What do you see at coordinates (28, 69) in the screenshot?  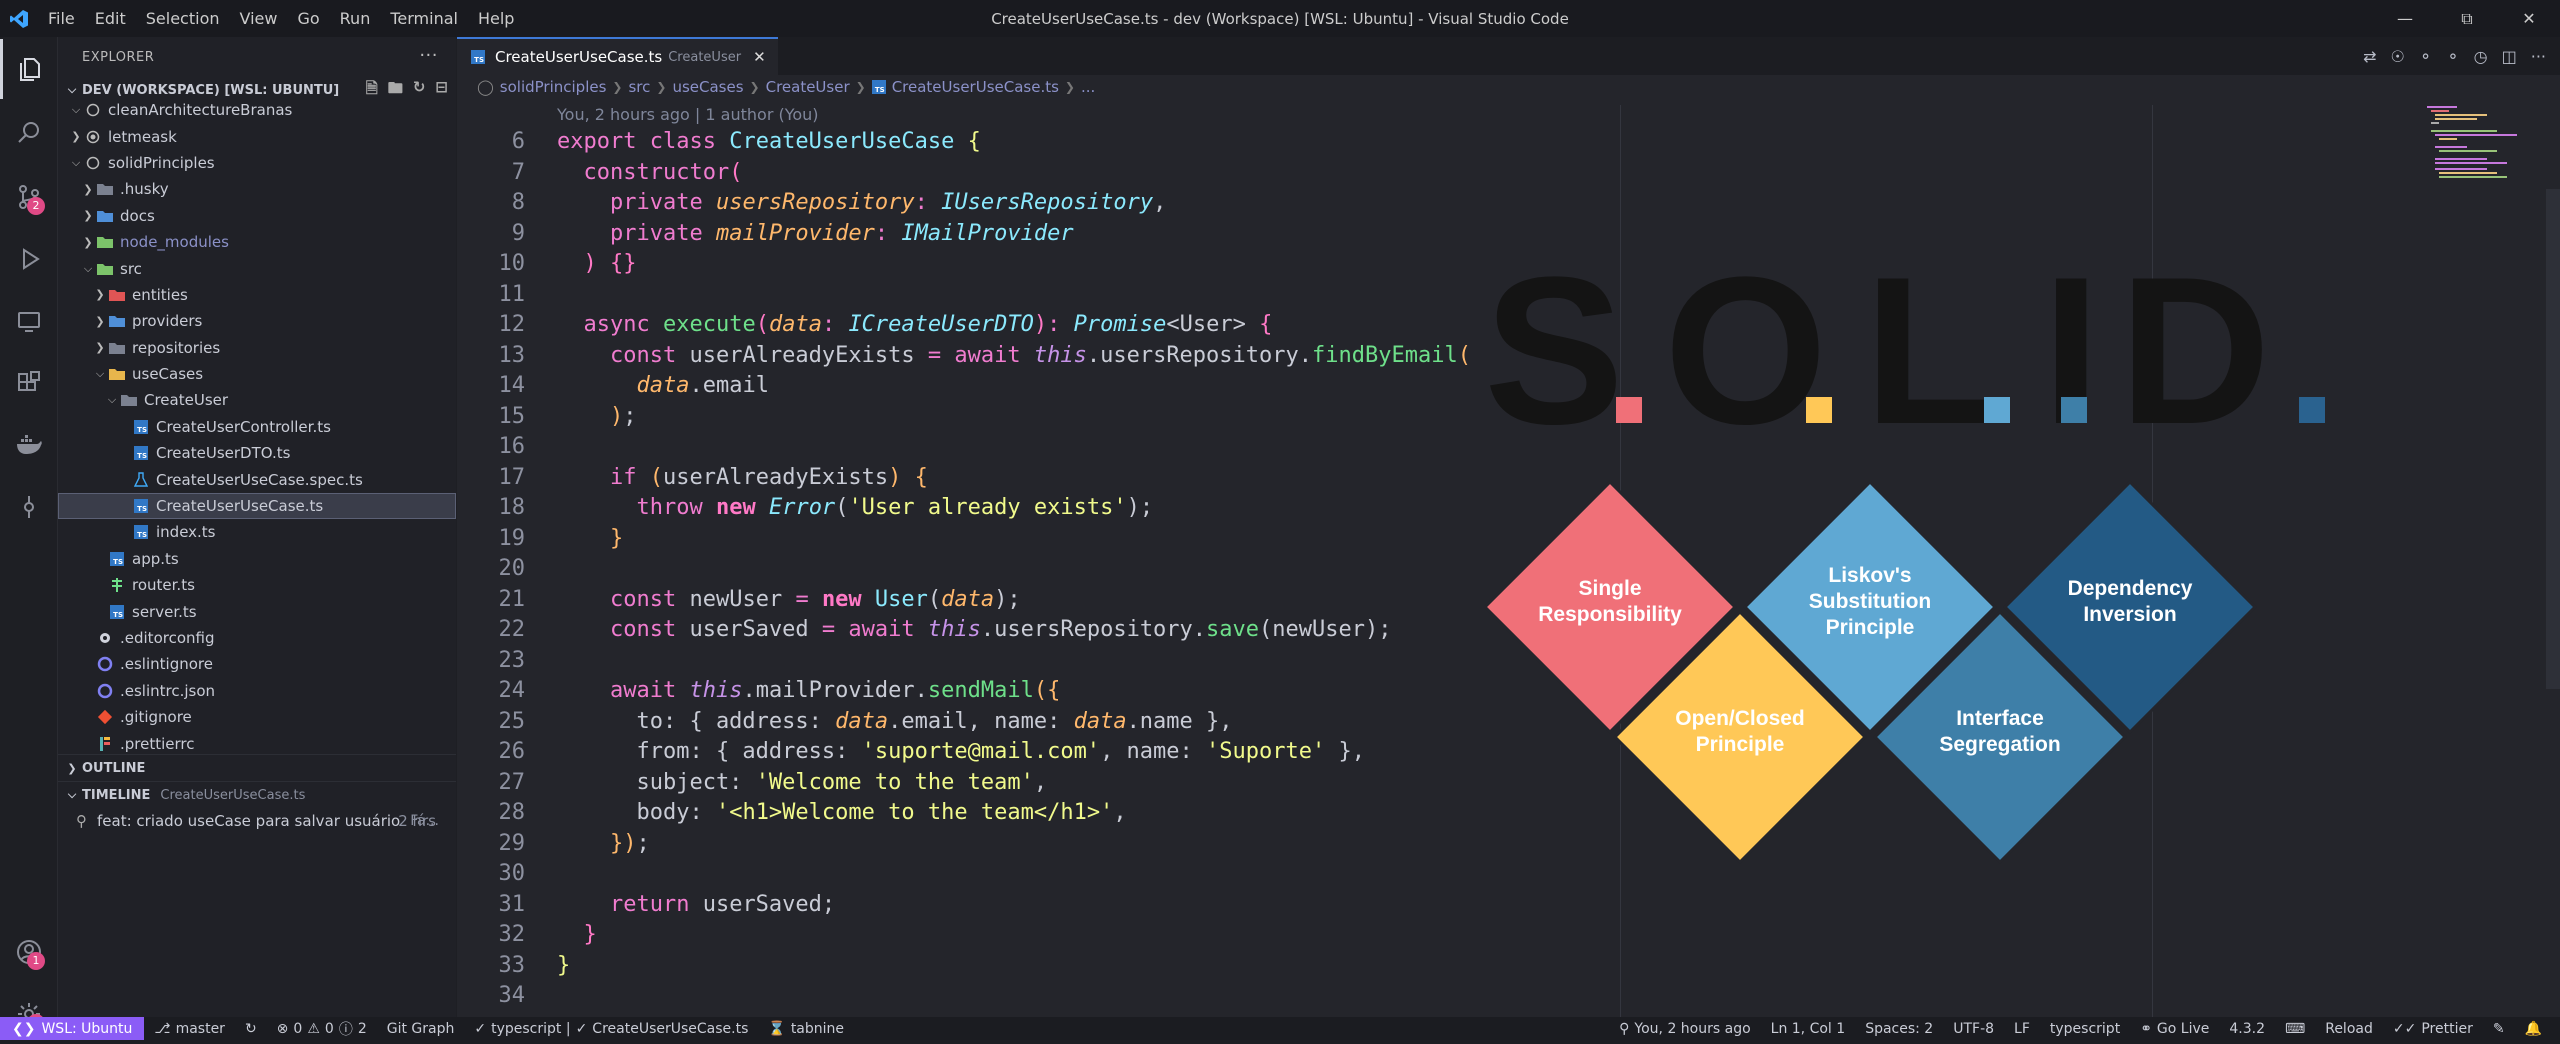 I see `explorer-icon` at bounding box center [28, 69].